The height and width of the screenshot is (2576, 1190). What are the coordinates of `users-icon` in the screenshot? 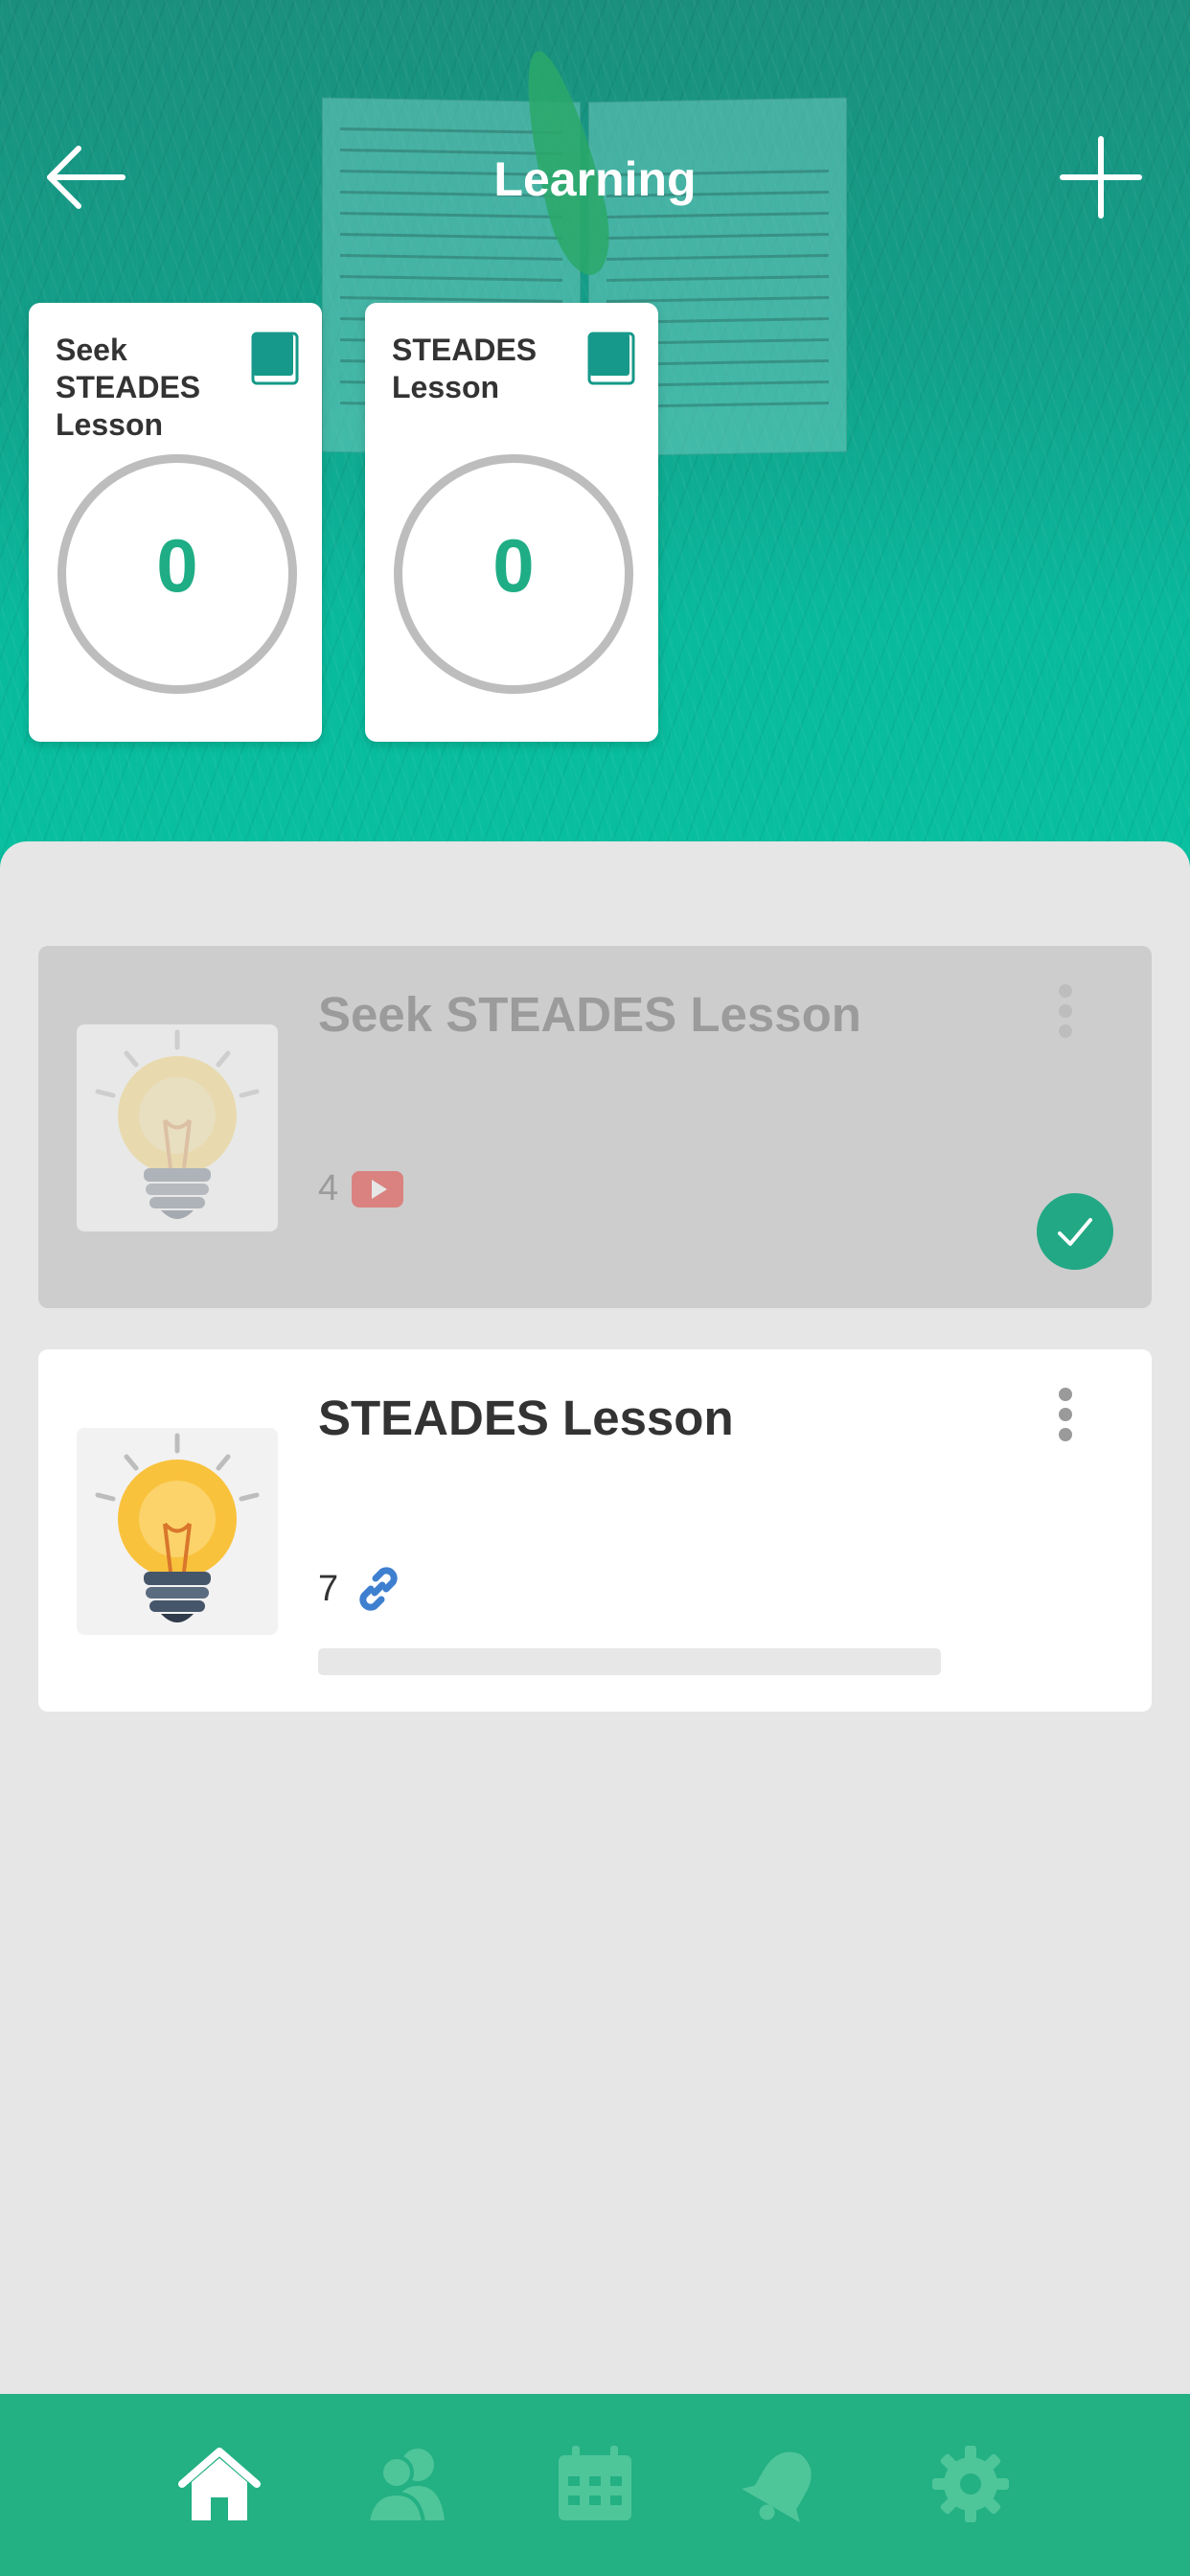 It's located at (405, 2486).